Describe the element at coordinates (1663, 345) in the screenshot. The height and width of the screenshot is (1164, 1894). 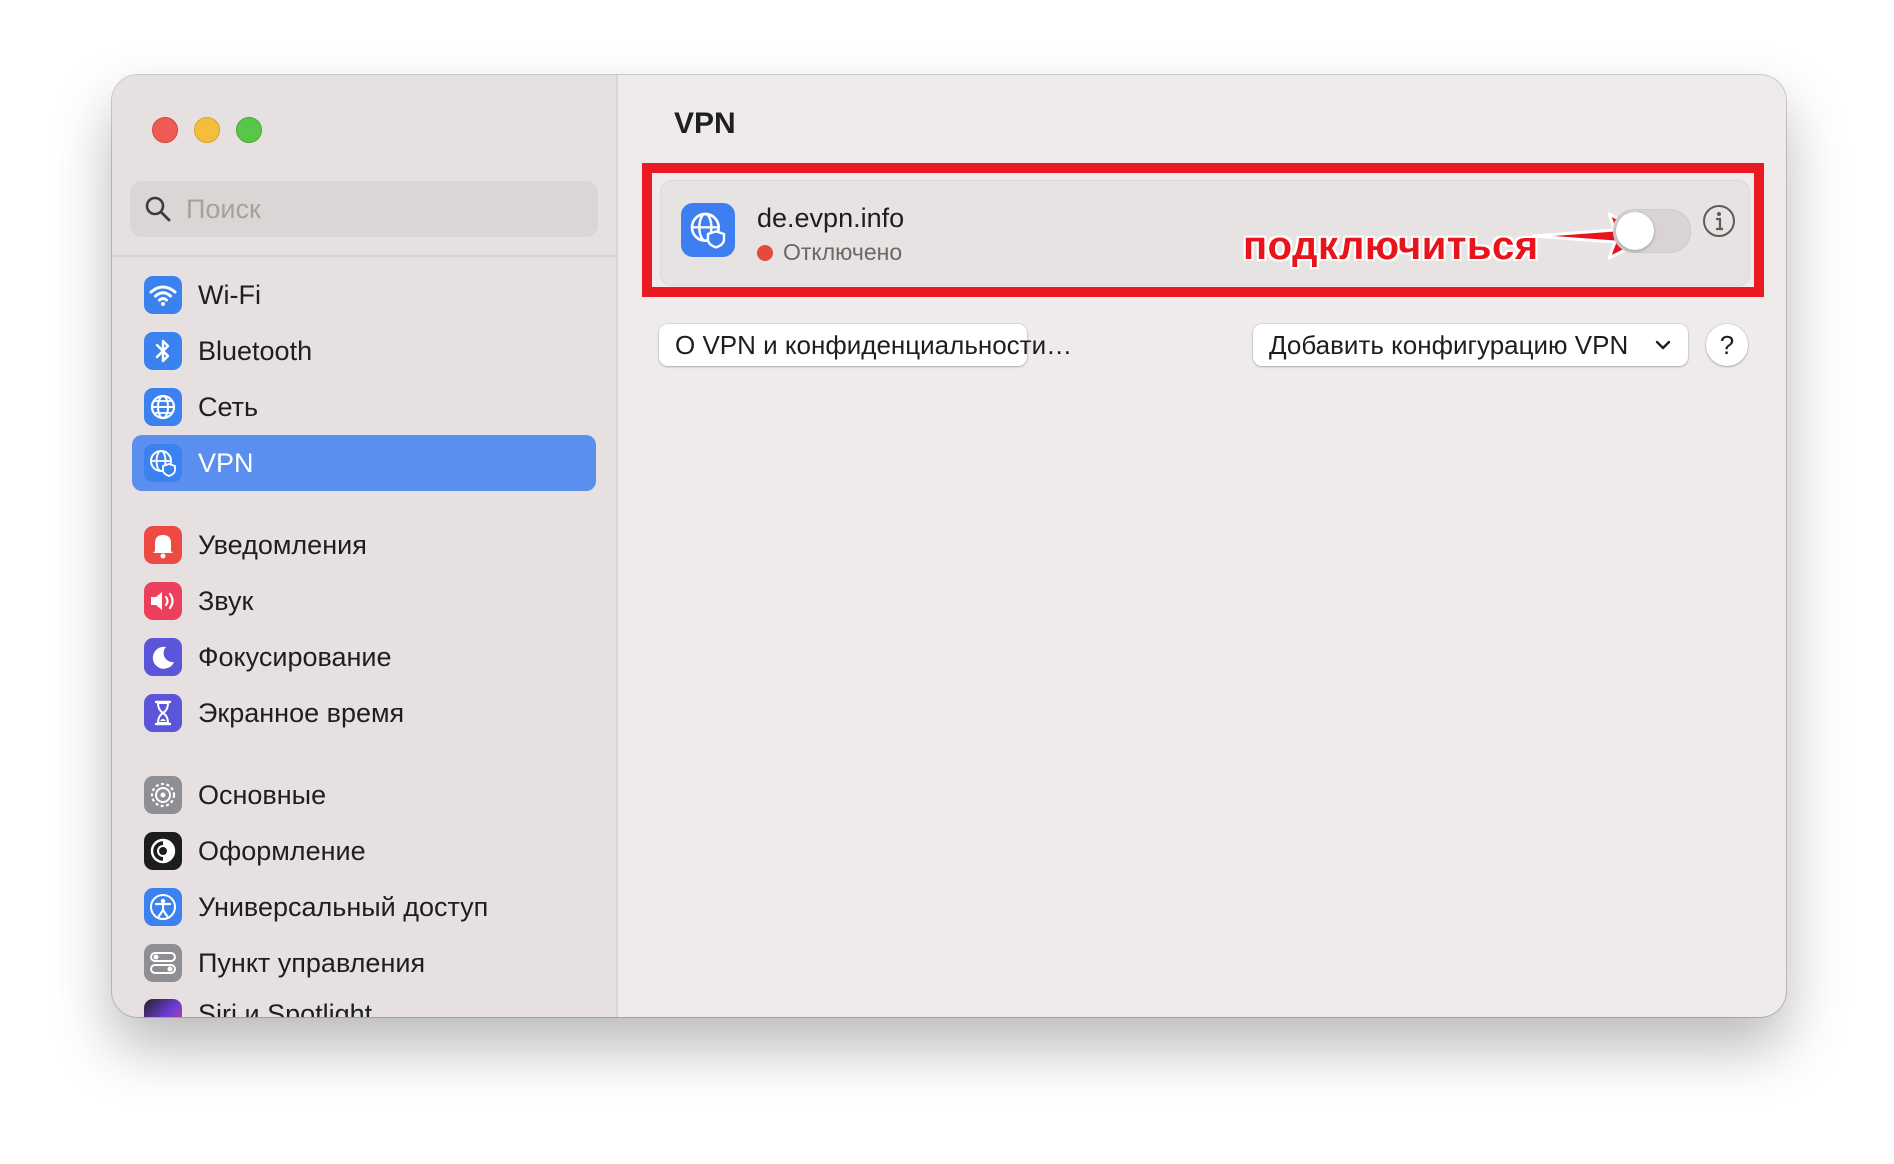
I see `chevron-down-icon` at that location.